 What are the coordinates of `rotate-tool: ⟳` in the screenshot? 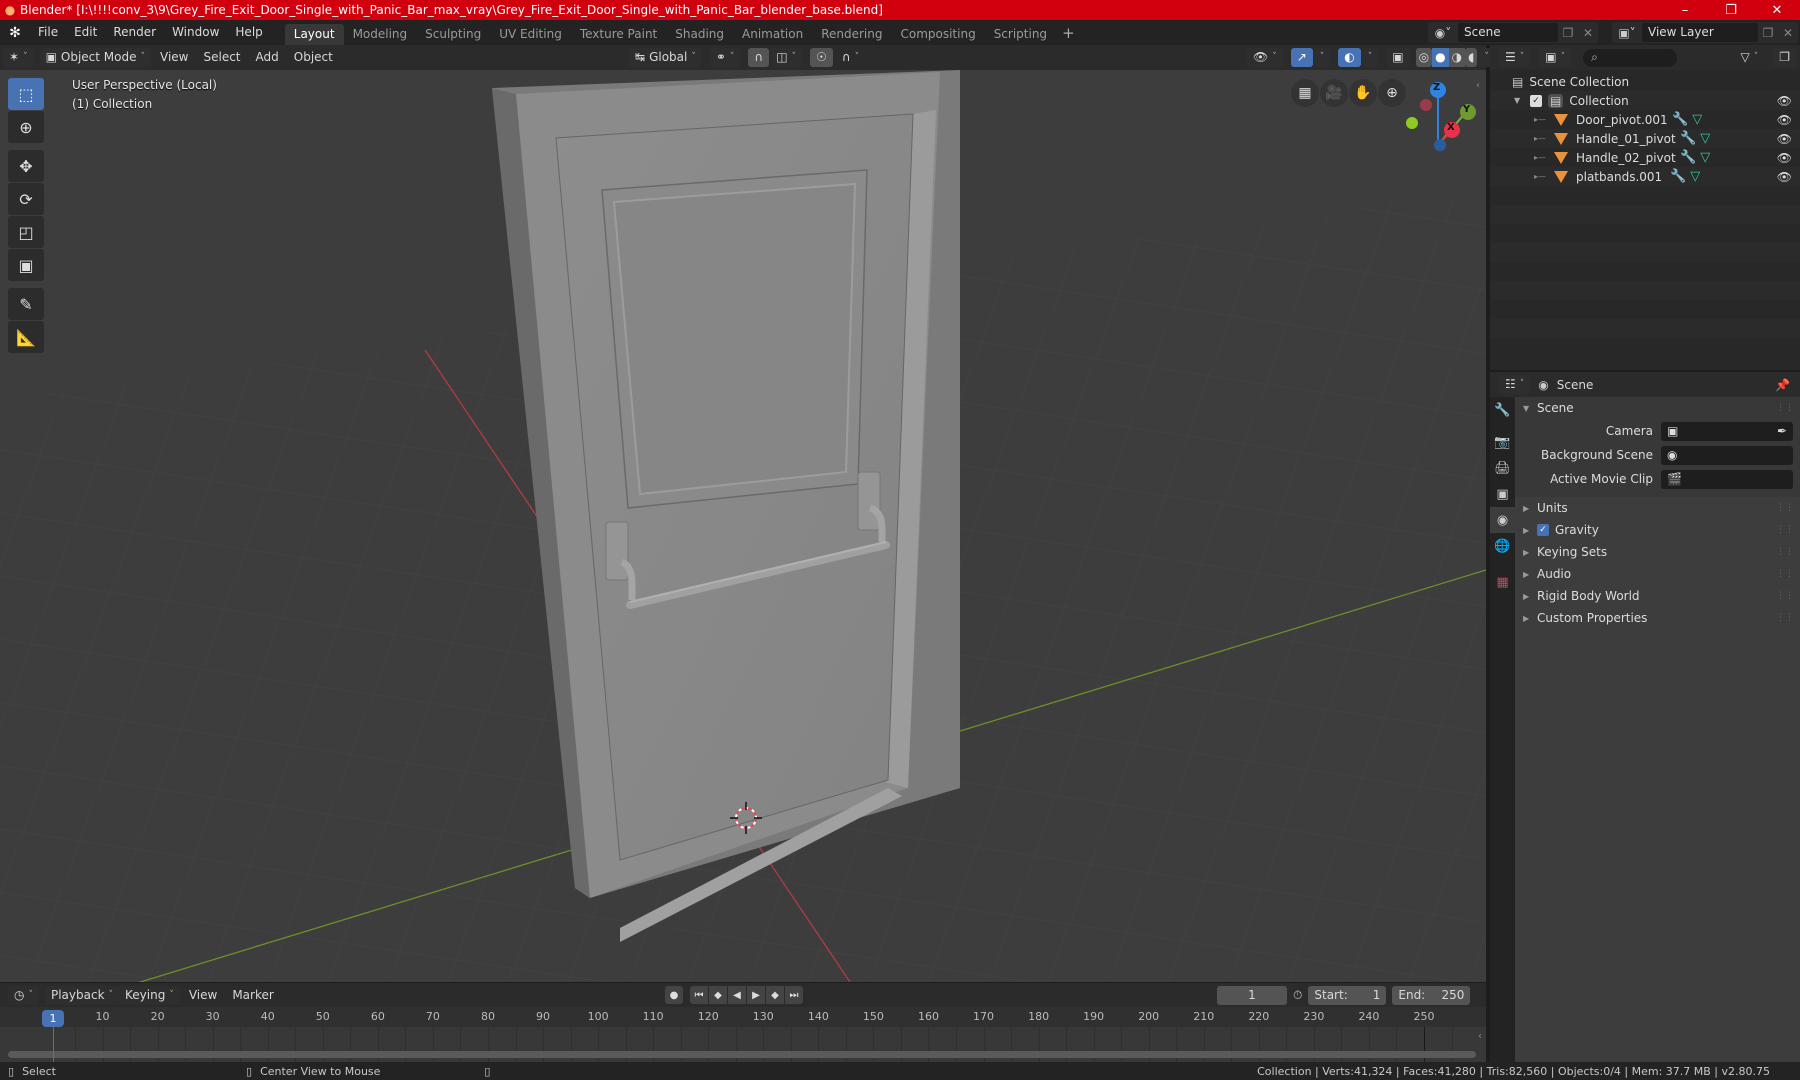 It's located at (26, 199).